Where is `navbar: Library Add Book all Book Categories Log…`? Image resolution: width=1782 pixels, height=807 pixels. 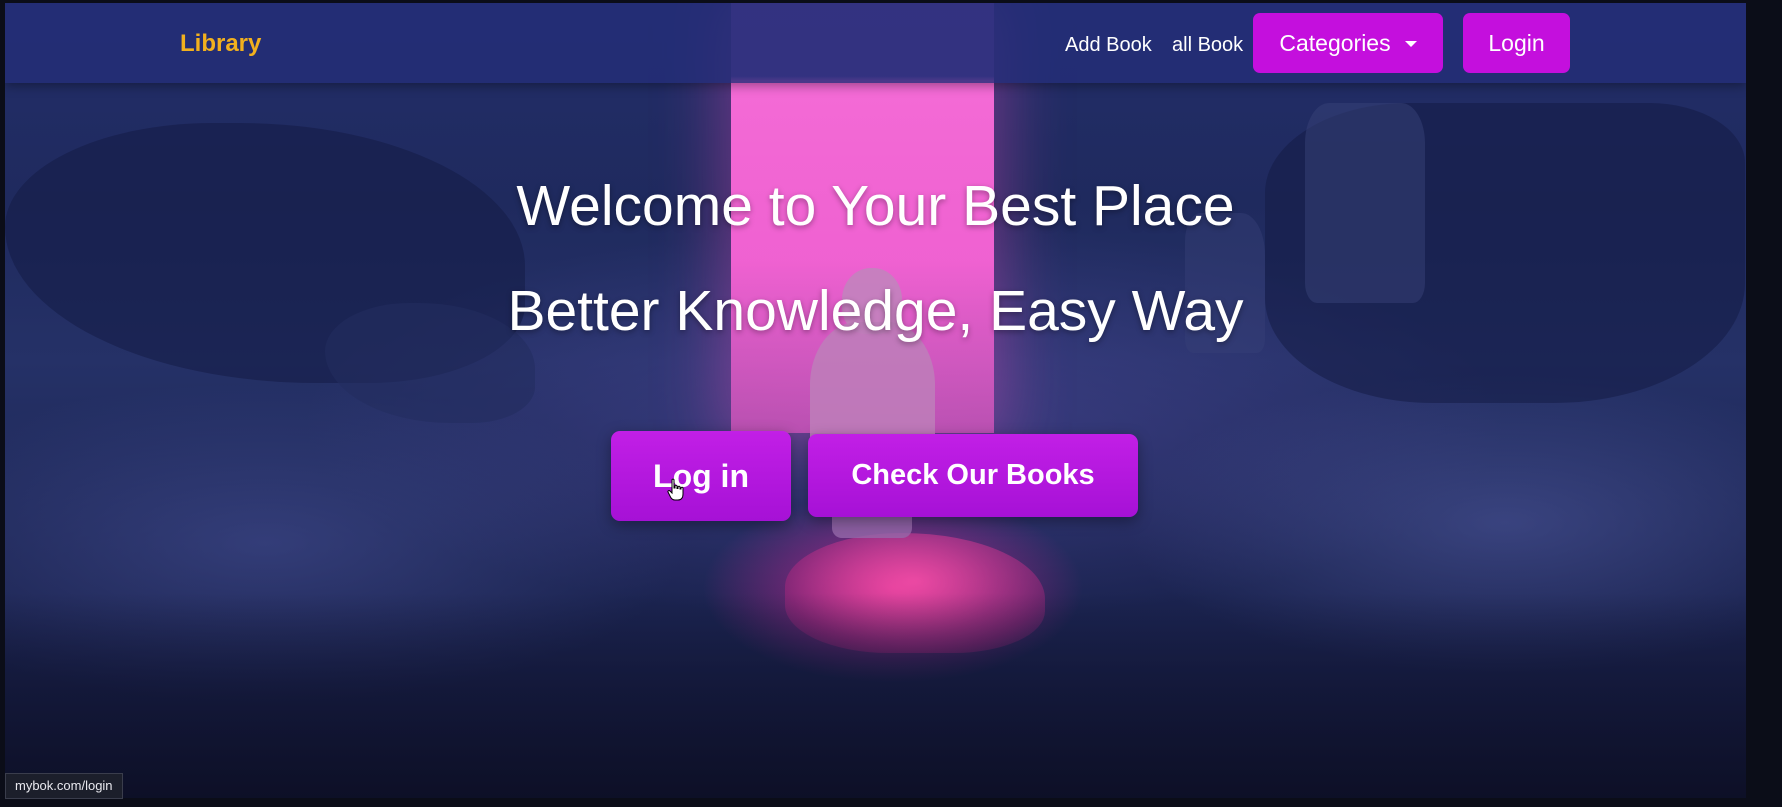 navbar: Library Add Book all Book Categories Log… is located at coordinates (875, 43).